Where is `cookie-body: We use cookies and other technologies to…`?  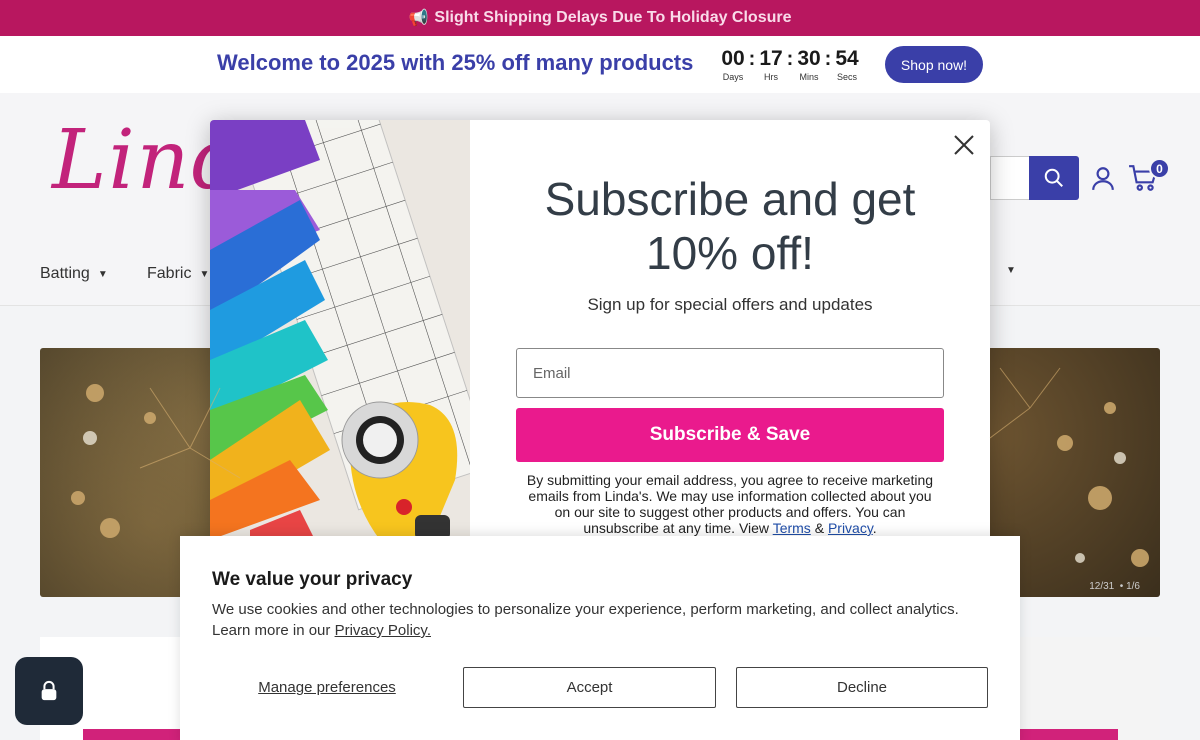 cookie-body: We use cookies and other technologies to… is located at coordinates (585, 620).